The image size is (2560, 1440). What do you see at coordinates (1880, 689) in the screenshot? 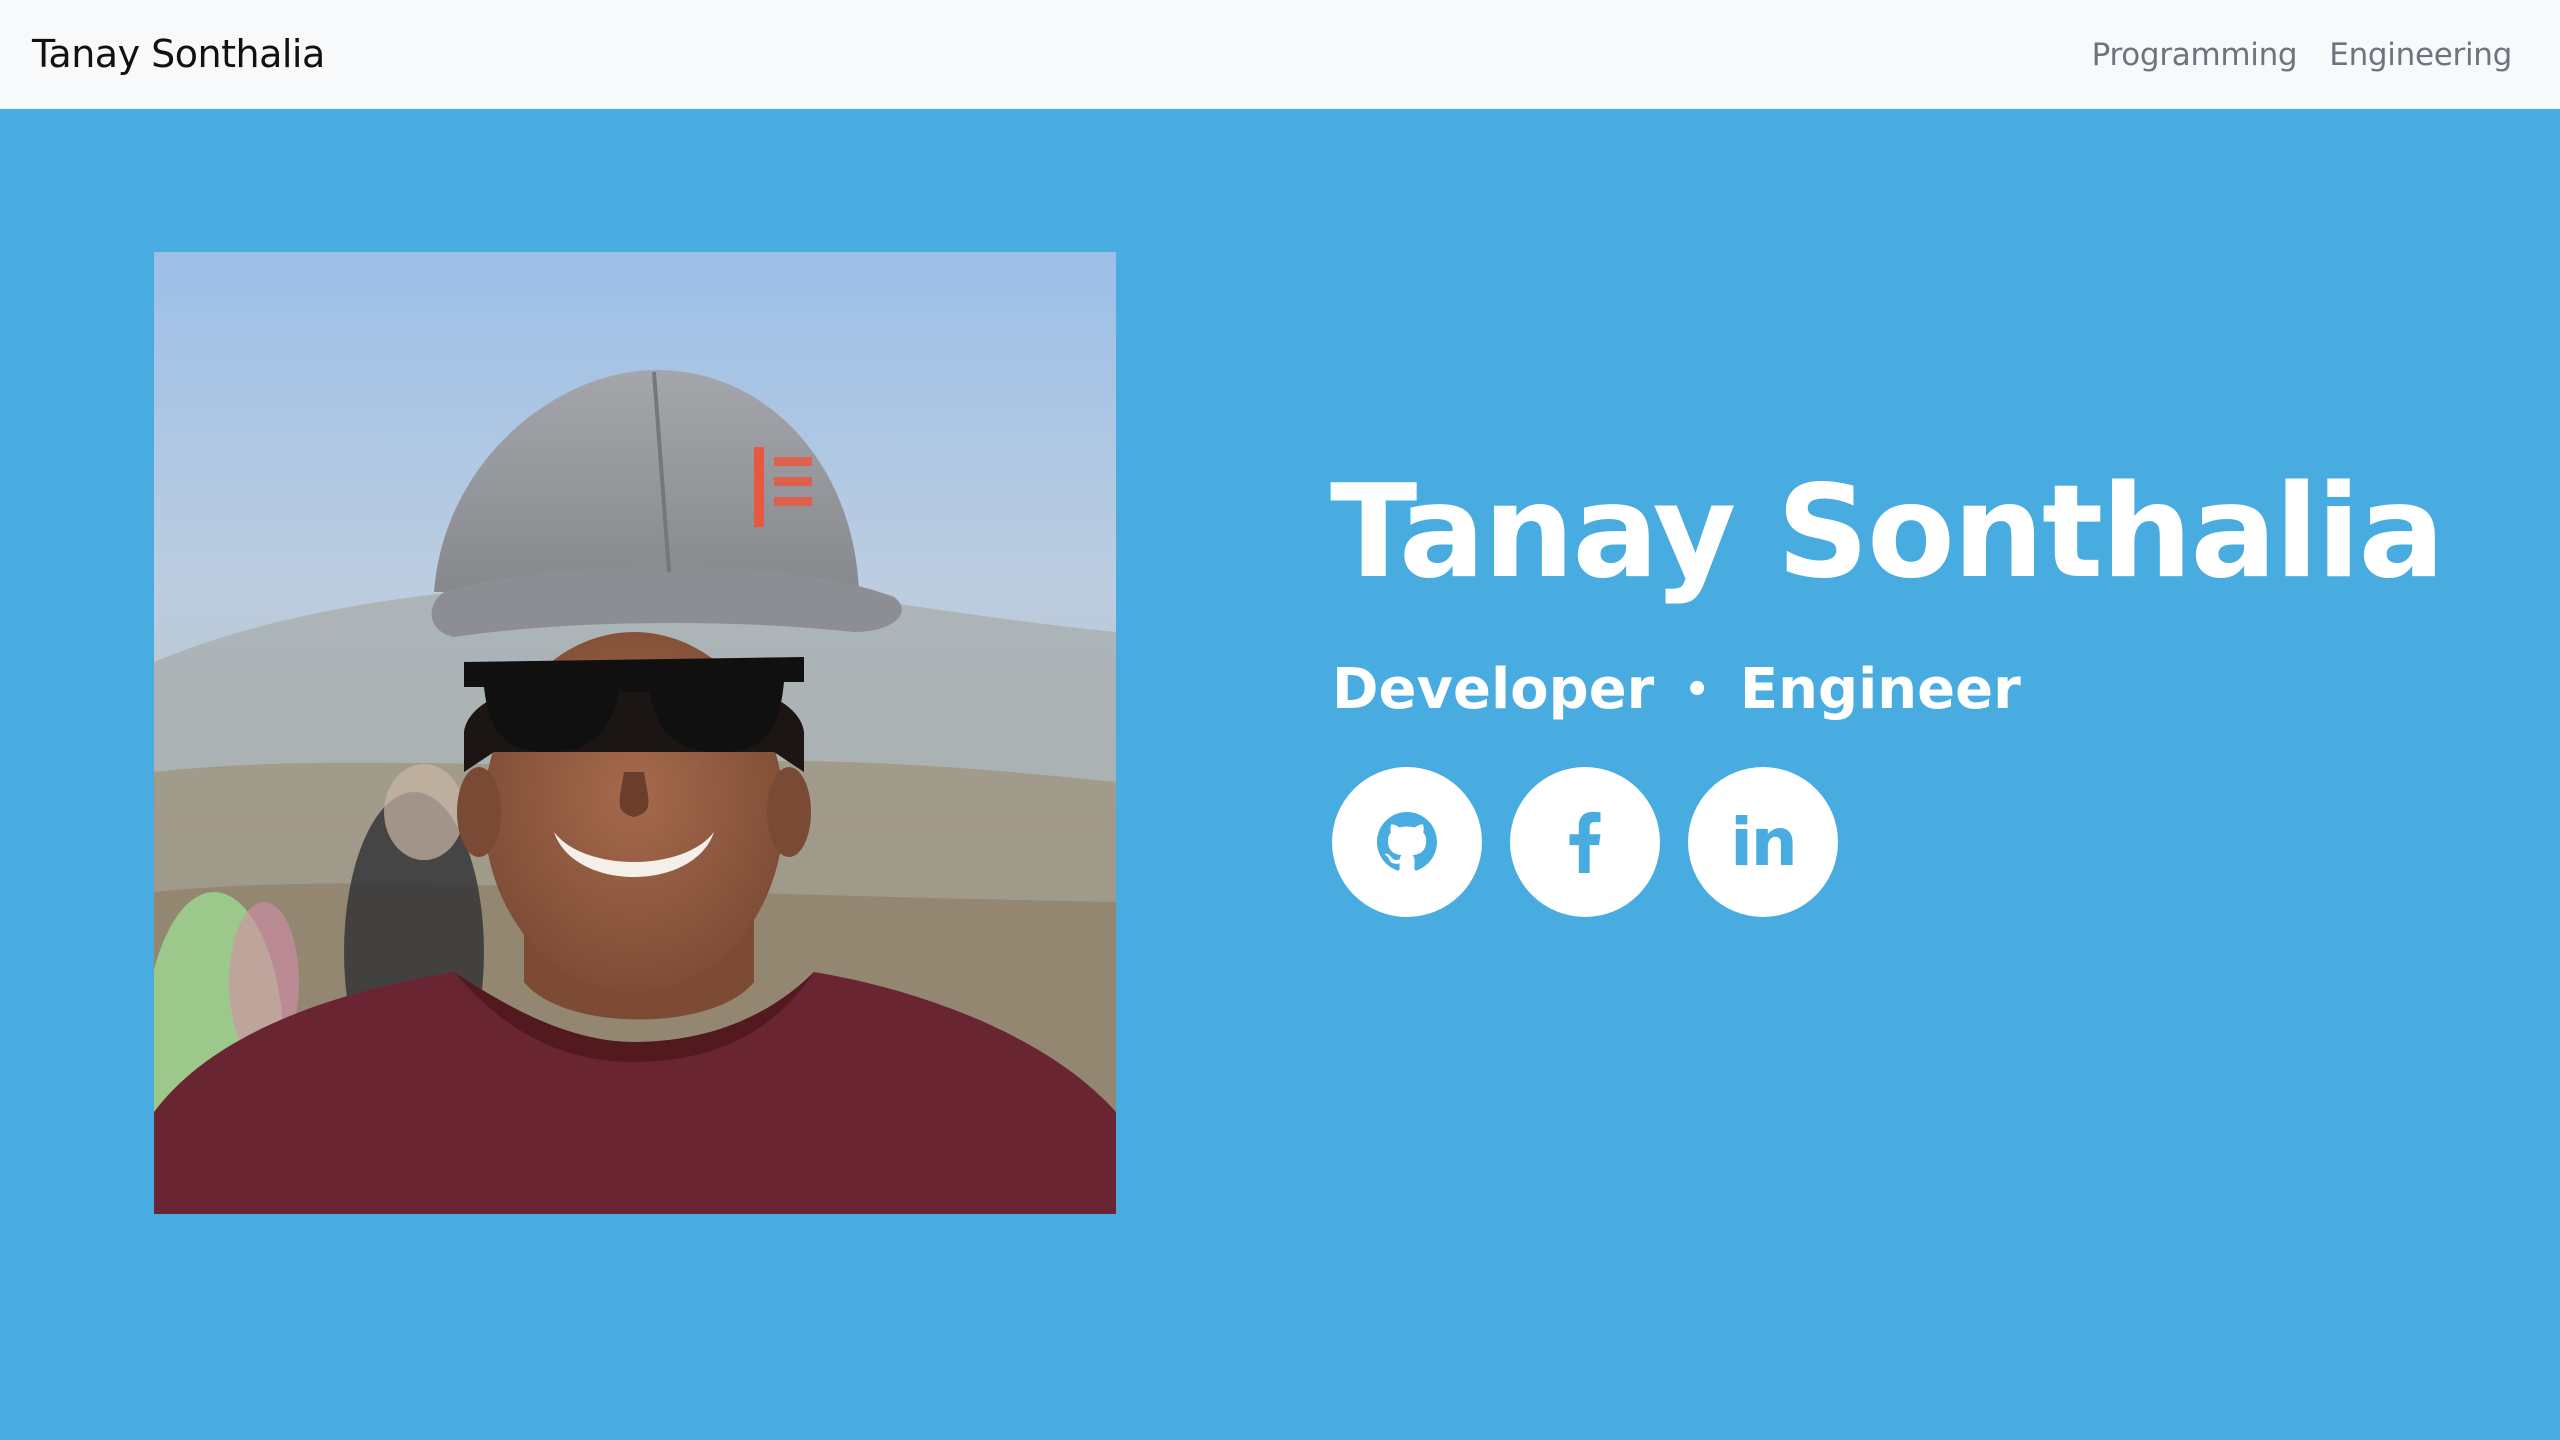
I see `role-engineer: Engineer` at bounding box center [1880, 689].